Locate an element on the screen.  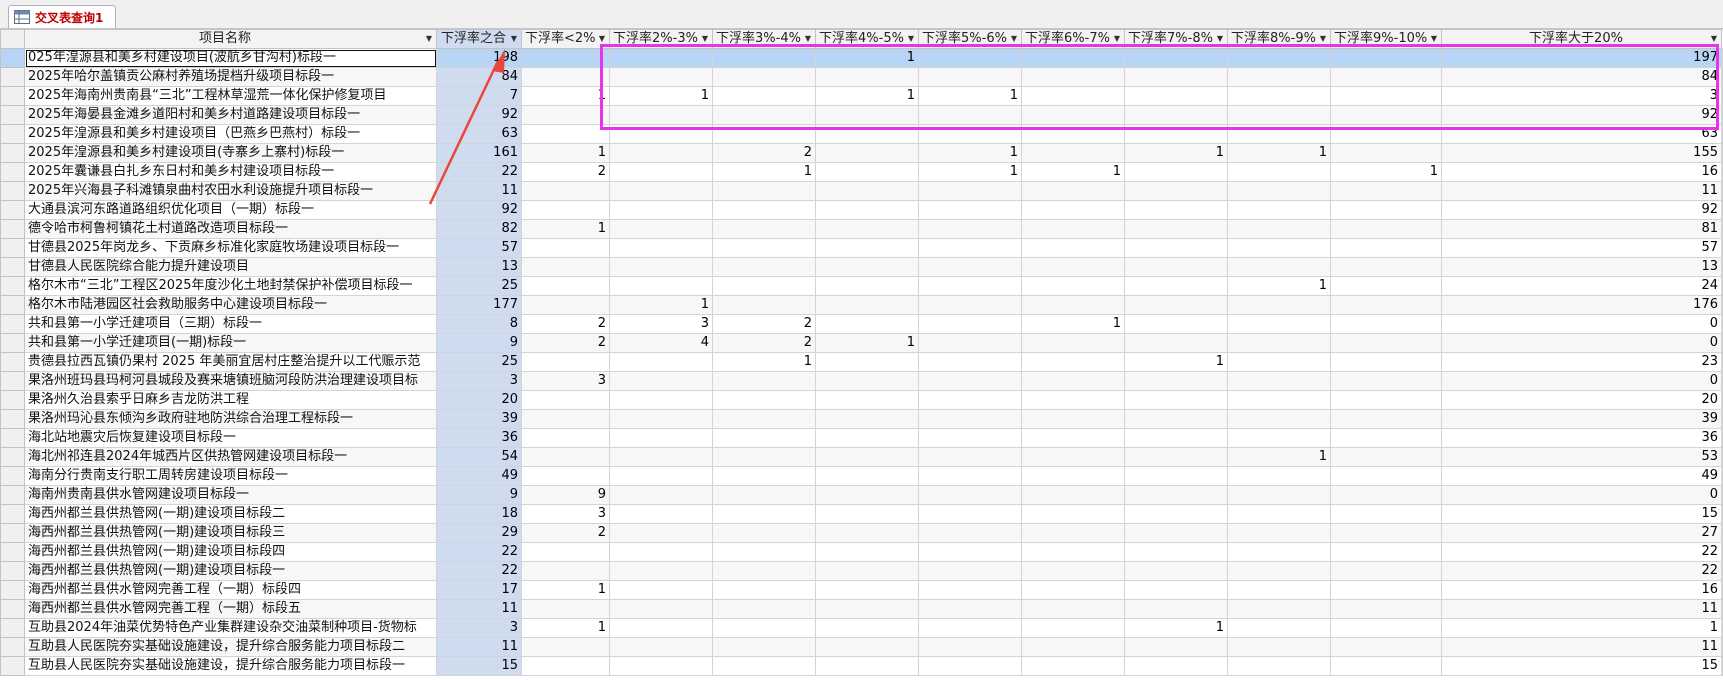
cell-value: 63 is located at coordinates (1581, 134).